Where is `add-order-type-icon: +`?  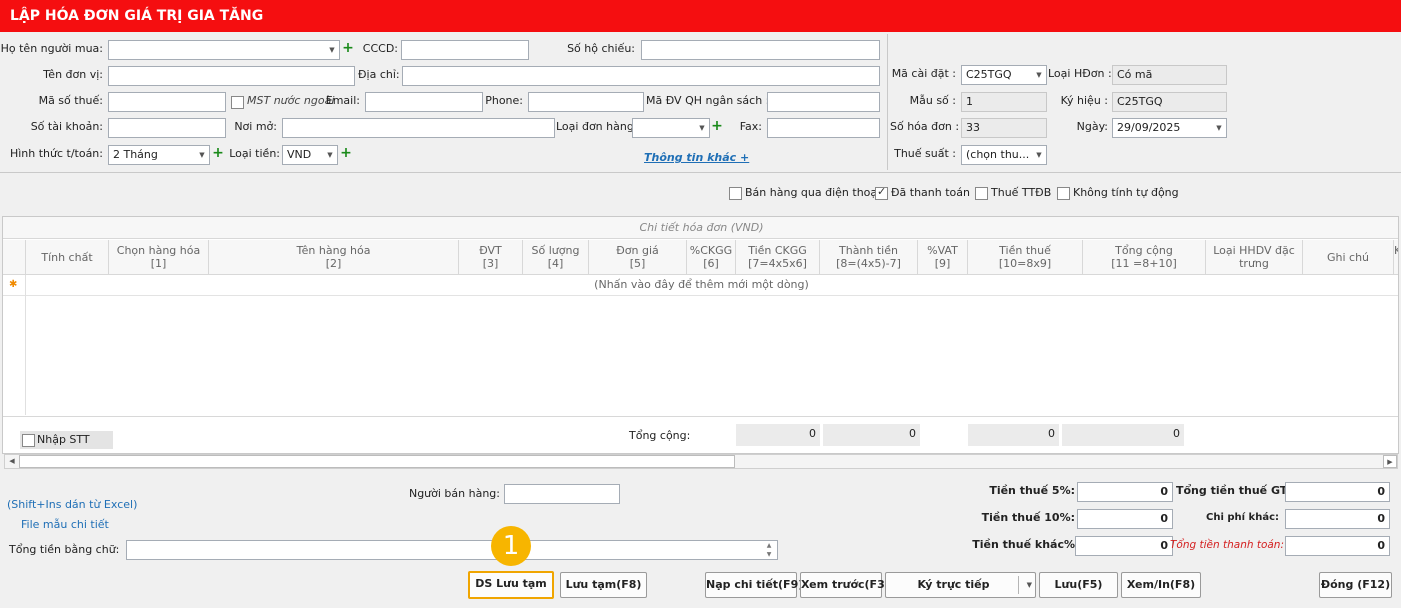 add-order-type-icon: + is located at coordinates (717, 127).